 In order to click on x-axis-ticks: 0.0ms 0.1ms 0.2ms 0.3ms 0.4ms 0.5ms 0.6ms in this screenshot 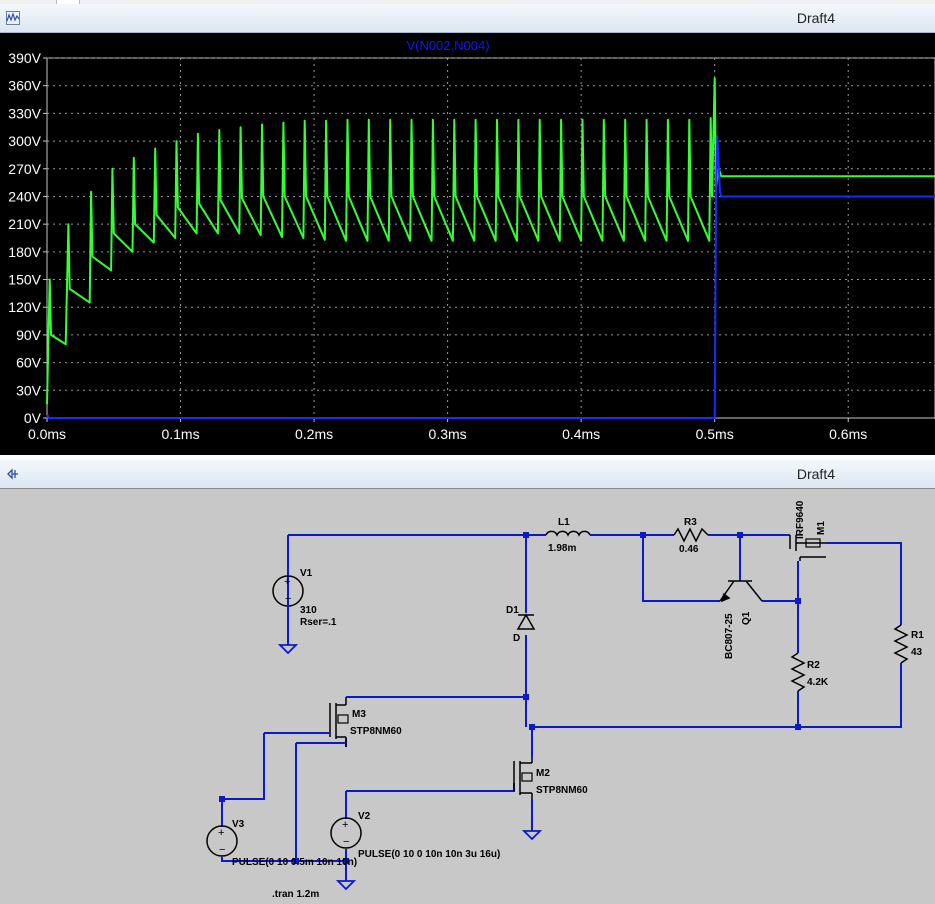, I will do `click(447, 430)`.